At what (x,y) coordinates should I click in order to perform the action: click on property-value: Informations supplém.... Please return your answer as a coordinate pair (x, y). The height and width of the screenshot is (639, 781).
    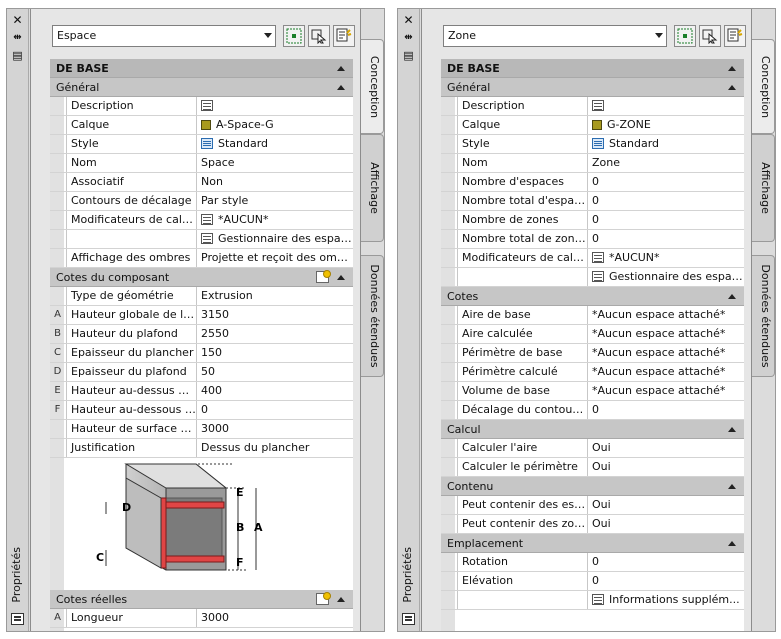
    Looking at the image, I should click on (666, 600).